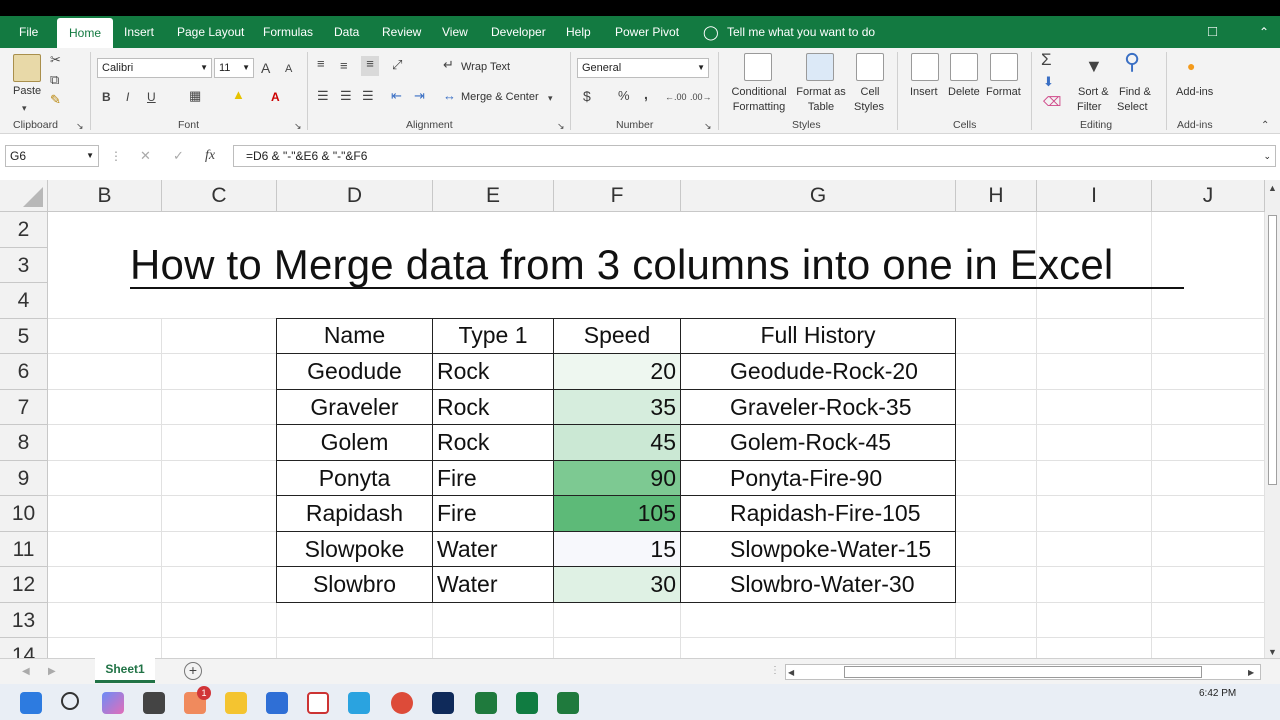  I want to click on row-header-7: 7, so click(24, 407).